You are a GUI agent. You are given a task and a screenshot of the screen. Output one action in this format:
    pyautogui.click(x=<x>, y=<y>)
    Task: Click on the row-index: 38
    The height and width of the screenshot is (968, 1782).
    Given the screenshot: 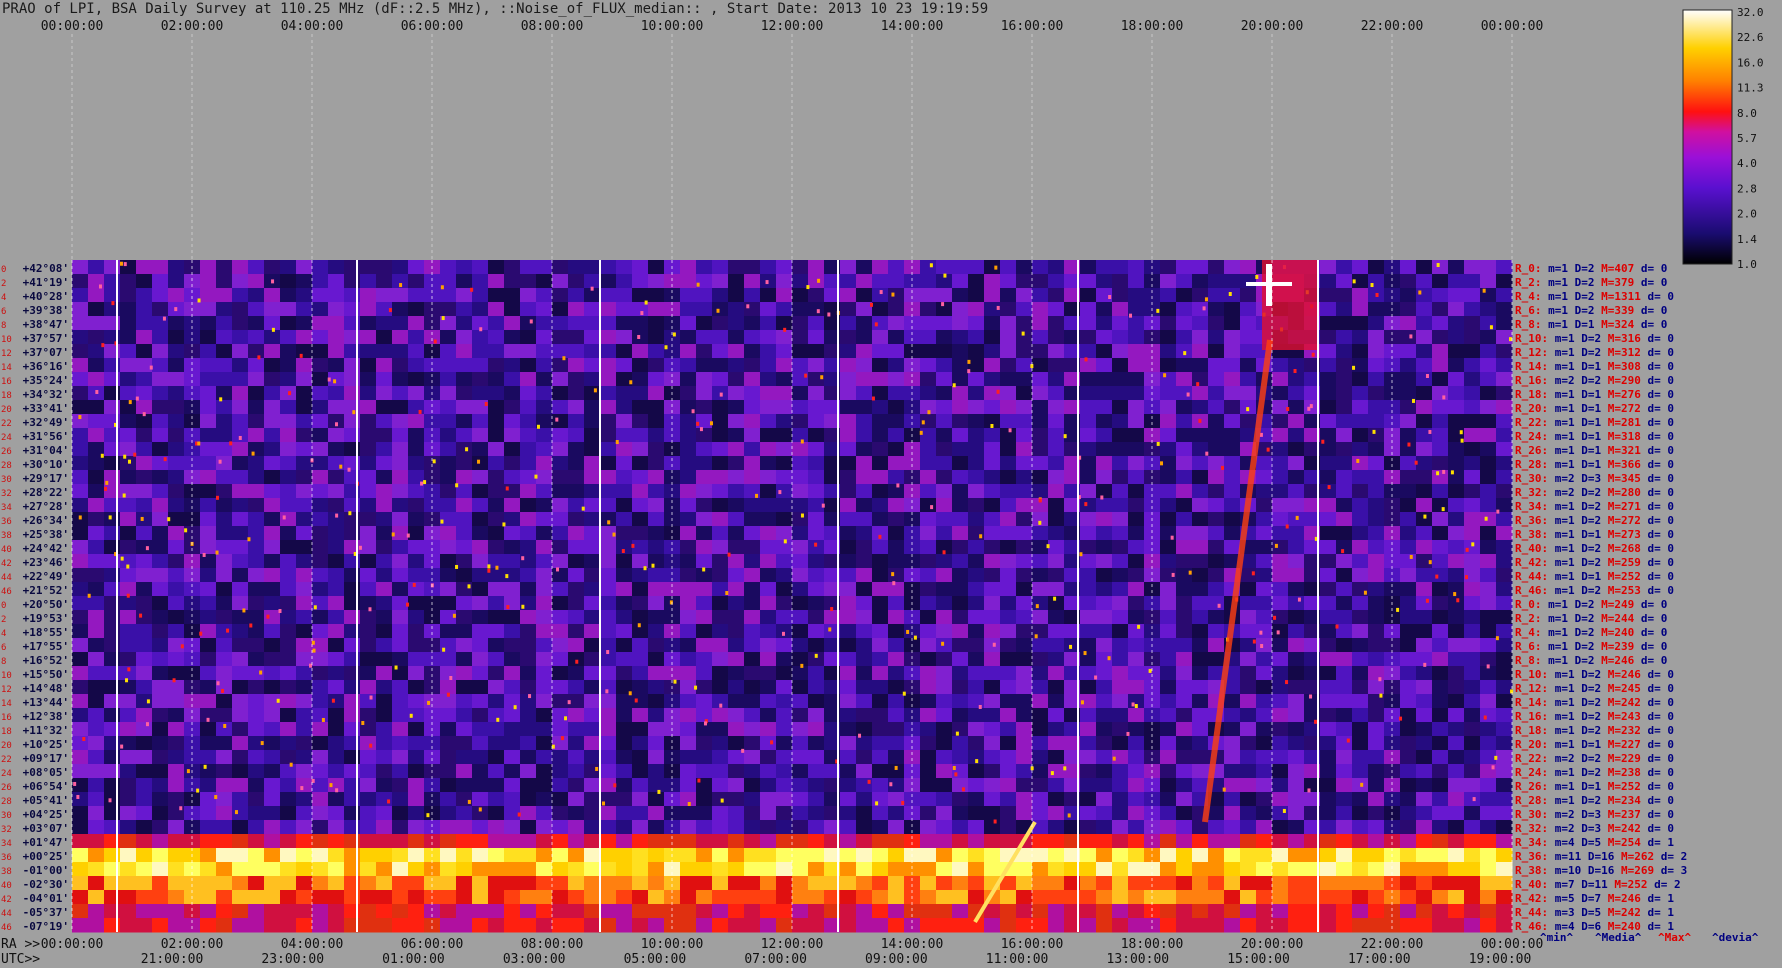 What is the action you would take?
    pyautogui.click(x=6, y=536)
    